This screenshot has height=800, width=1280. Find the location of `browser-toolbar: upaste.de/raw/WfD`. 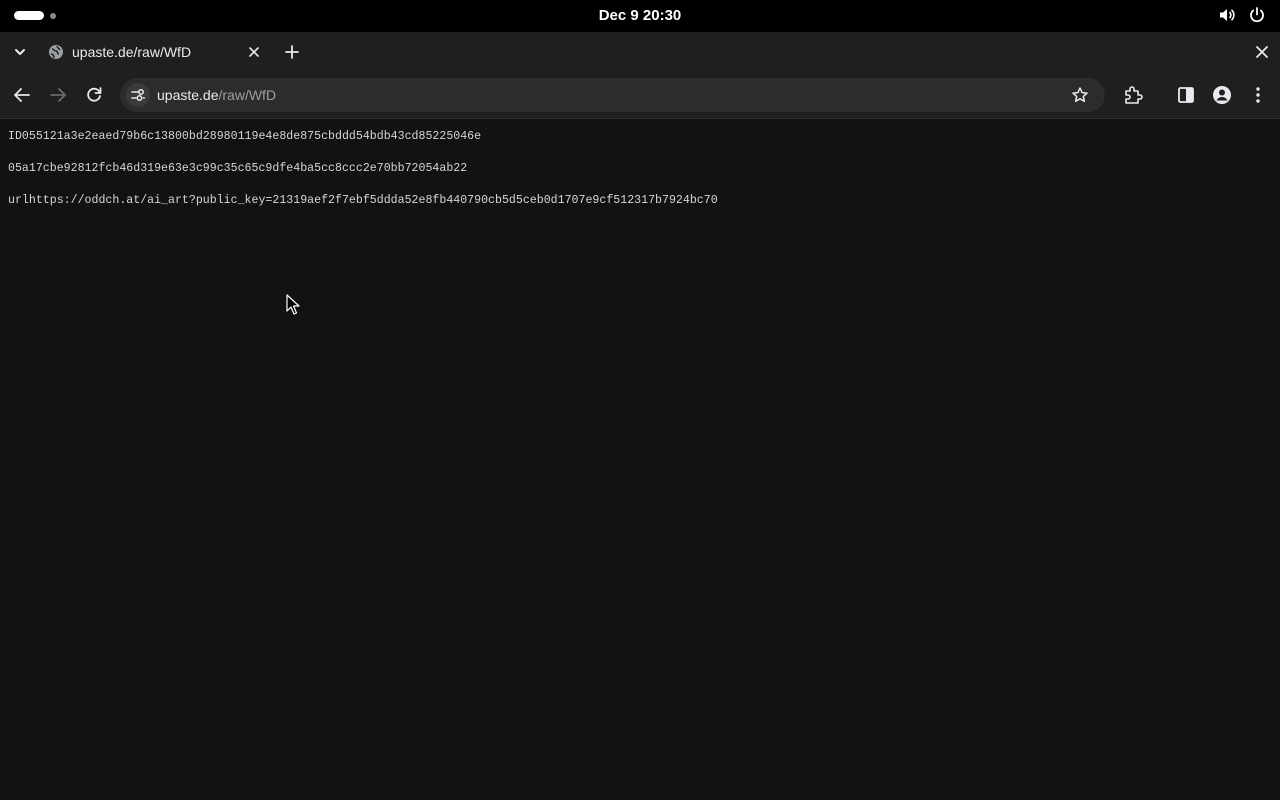

browser-toolbar: upaste.de/raw/WfD is located at coordinates (640, 95).